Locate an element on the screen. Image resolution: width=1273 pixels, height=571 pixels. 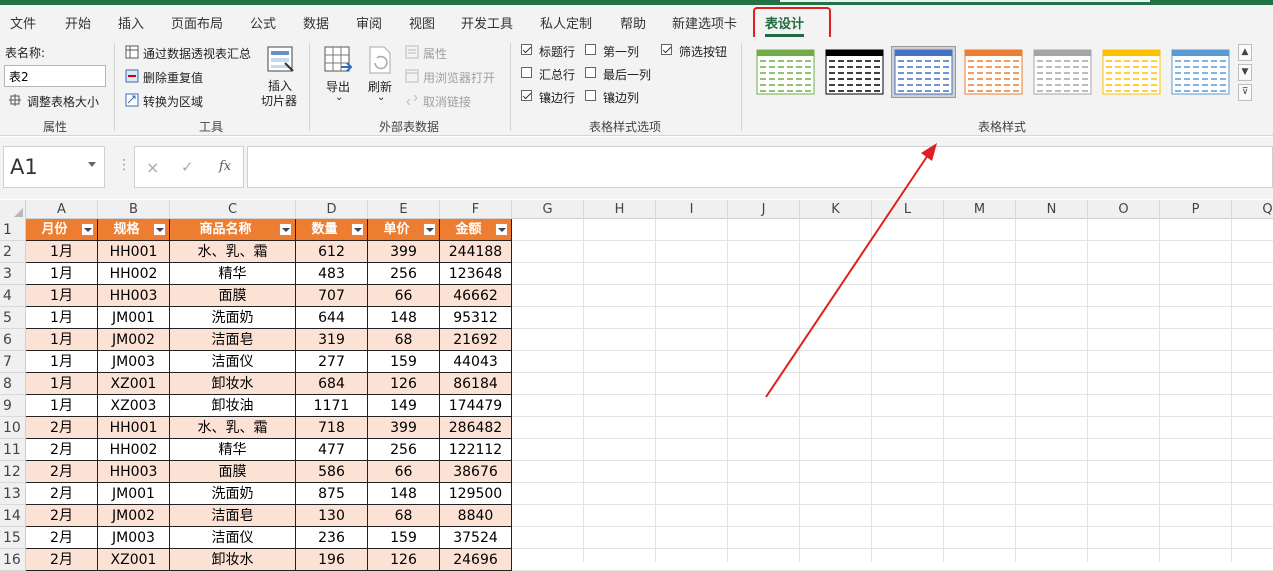
row-header-9: 9 is located at coordinates (13, 406).